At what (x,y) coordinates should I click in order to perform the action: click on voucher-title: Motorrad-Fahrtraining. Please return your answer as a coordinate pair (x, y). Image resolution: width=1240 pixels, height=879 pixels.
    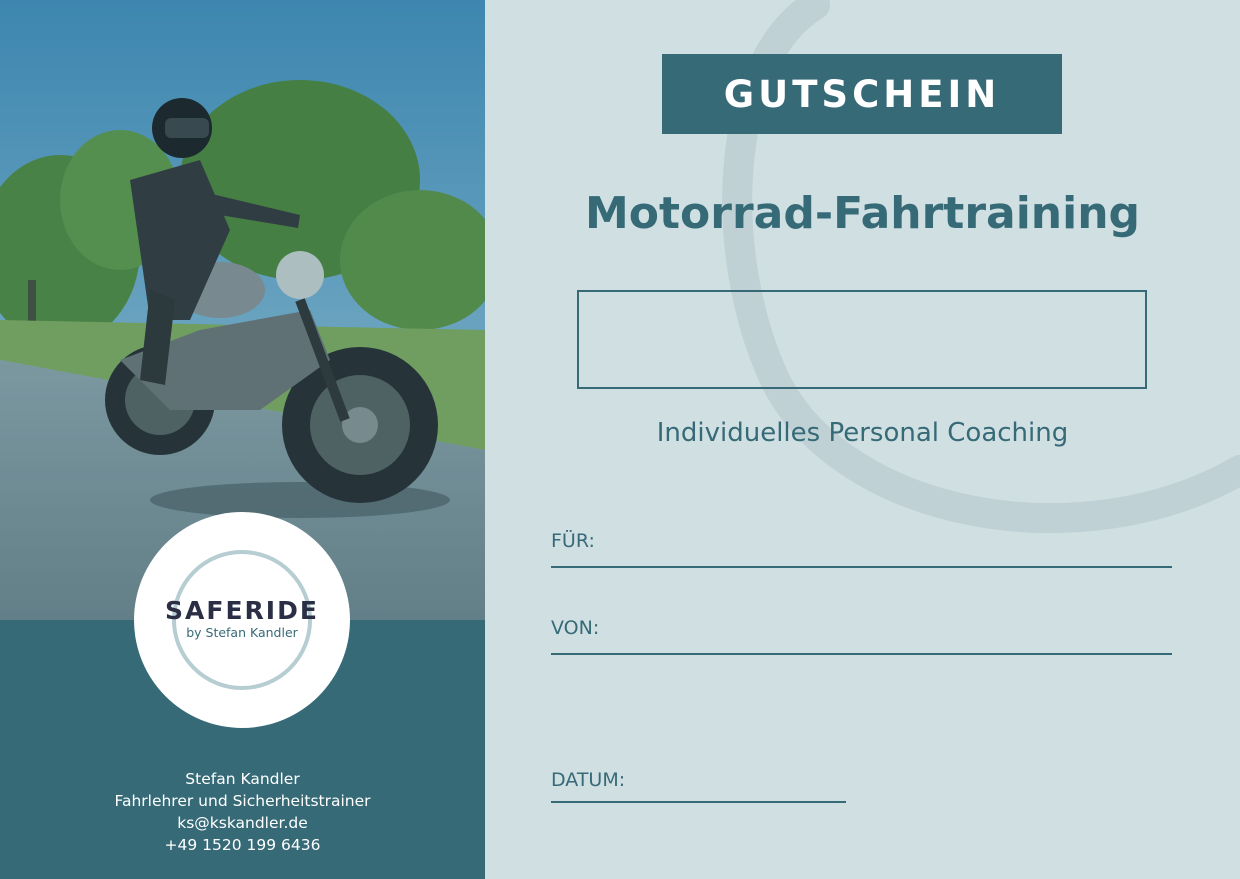
    Looking at the image, I should click on (862, 213).